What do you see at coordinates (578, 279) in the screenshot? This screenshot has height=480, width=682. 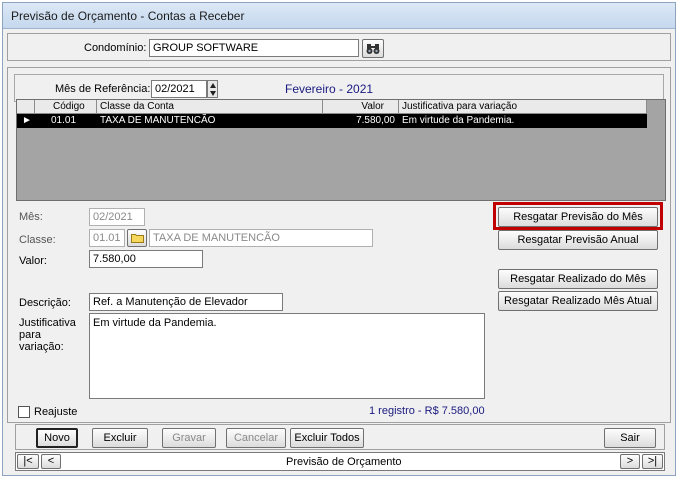 I see `resgatar-realizado-mes-button: Resgatar Realizado do Mês` at bounding box center [578, 279].